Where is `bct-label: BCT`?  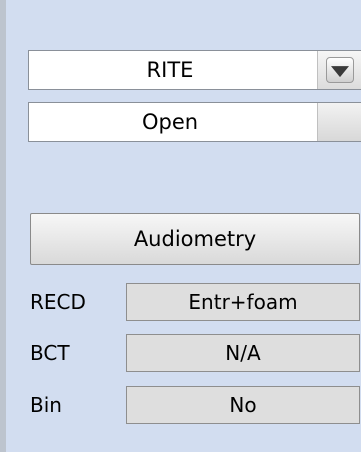 bct-label: BCT is located at coordinates (50, 353).